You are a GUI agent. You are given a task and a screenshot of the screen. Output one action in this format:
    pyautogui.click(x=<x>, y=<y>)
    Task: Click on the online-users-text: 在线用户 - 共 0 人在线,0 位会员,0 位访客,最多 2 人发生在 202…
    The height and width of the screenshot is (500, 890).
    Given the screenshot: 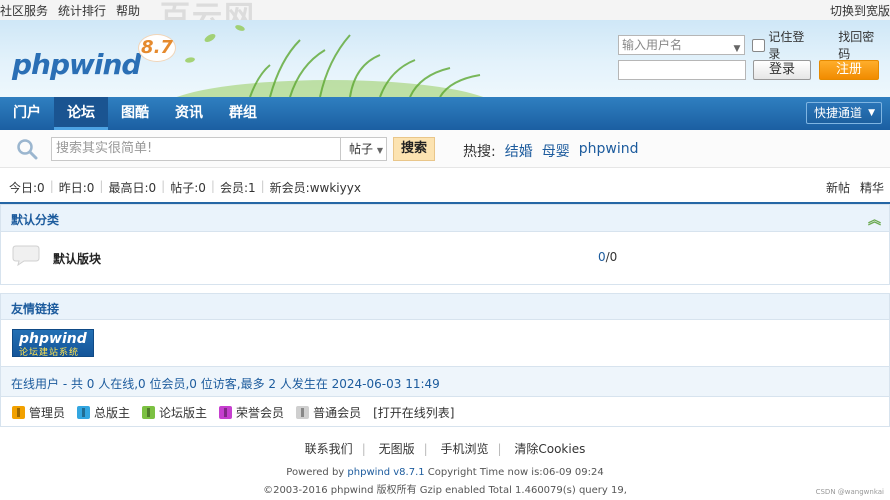 What is the action you would take?
    pyautogui.click(x=225, y=383)
    